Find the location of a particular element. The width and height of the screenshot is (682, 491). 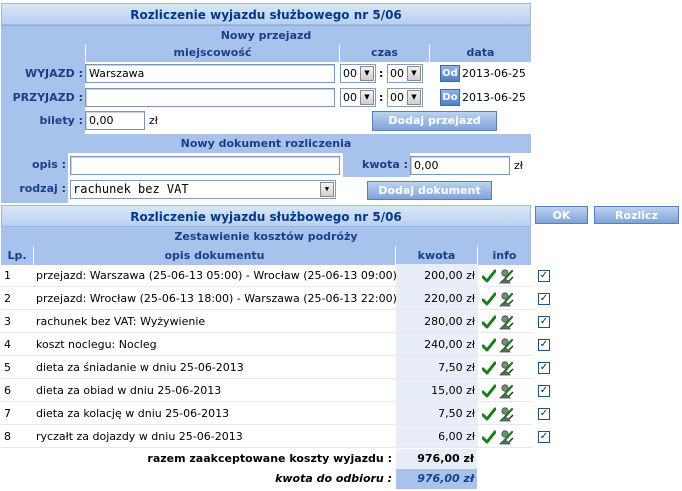

type-label: rodzaj : is located at coordinates (42, 188).